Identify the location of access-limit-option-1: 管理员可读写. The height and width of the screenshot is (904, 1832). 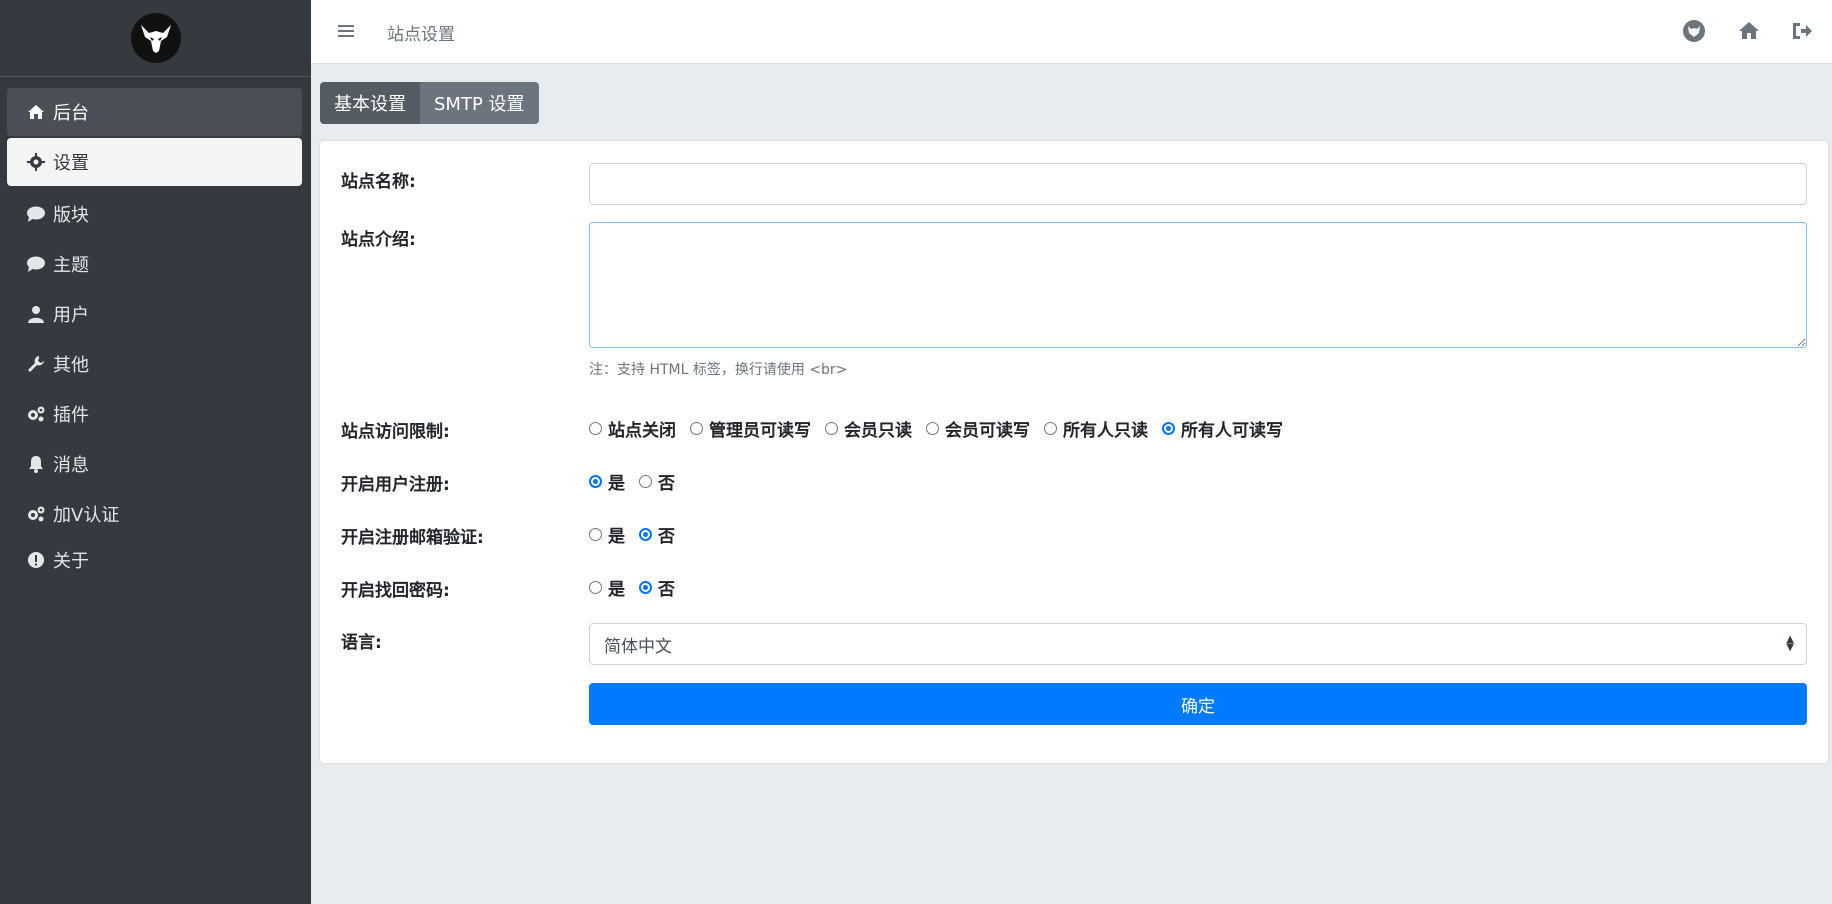
(750, 428).